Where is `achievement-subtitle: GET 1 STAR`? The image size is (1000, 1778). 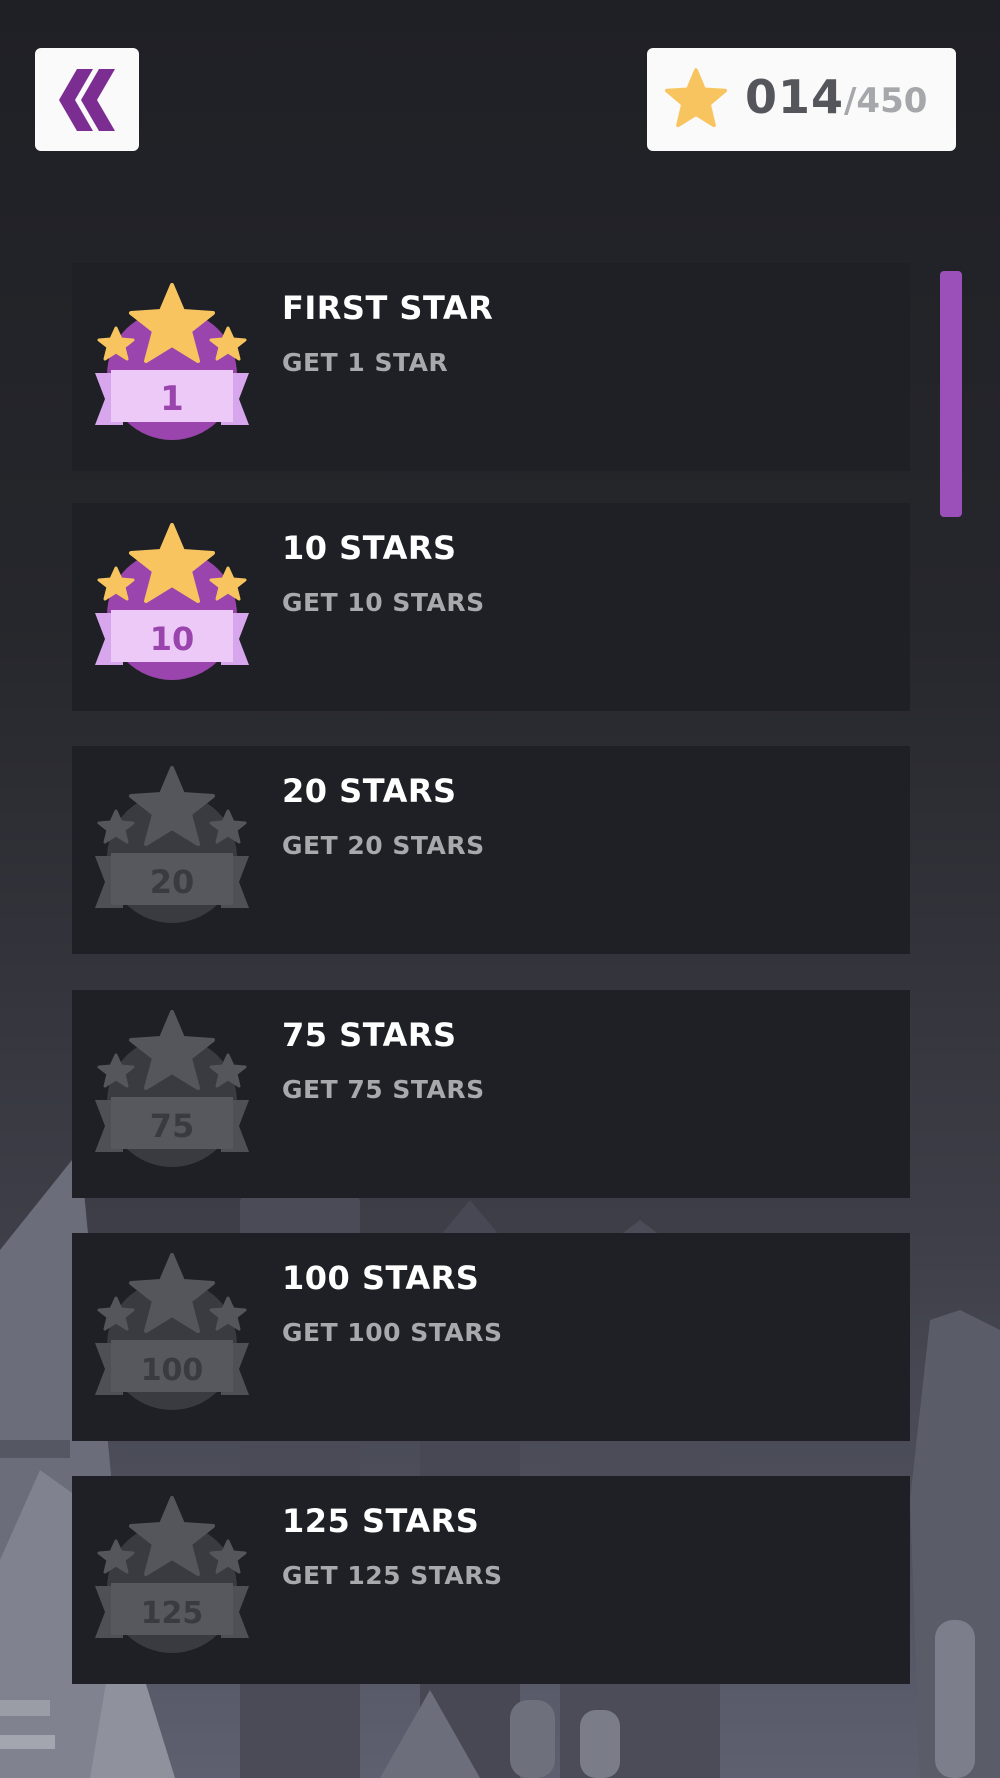
achievement-subtitle: GET 1 STAR is located at coordinates (365, 362).